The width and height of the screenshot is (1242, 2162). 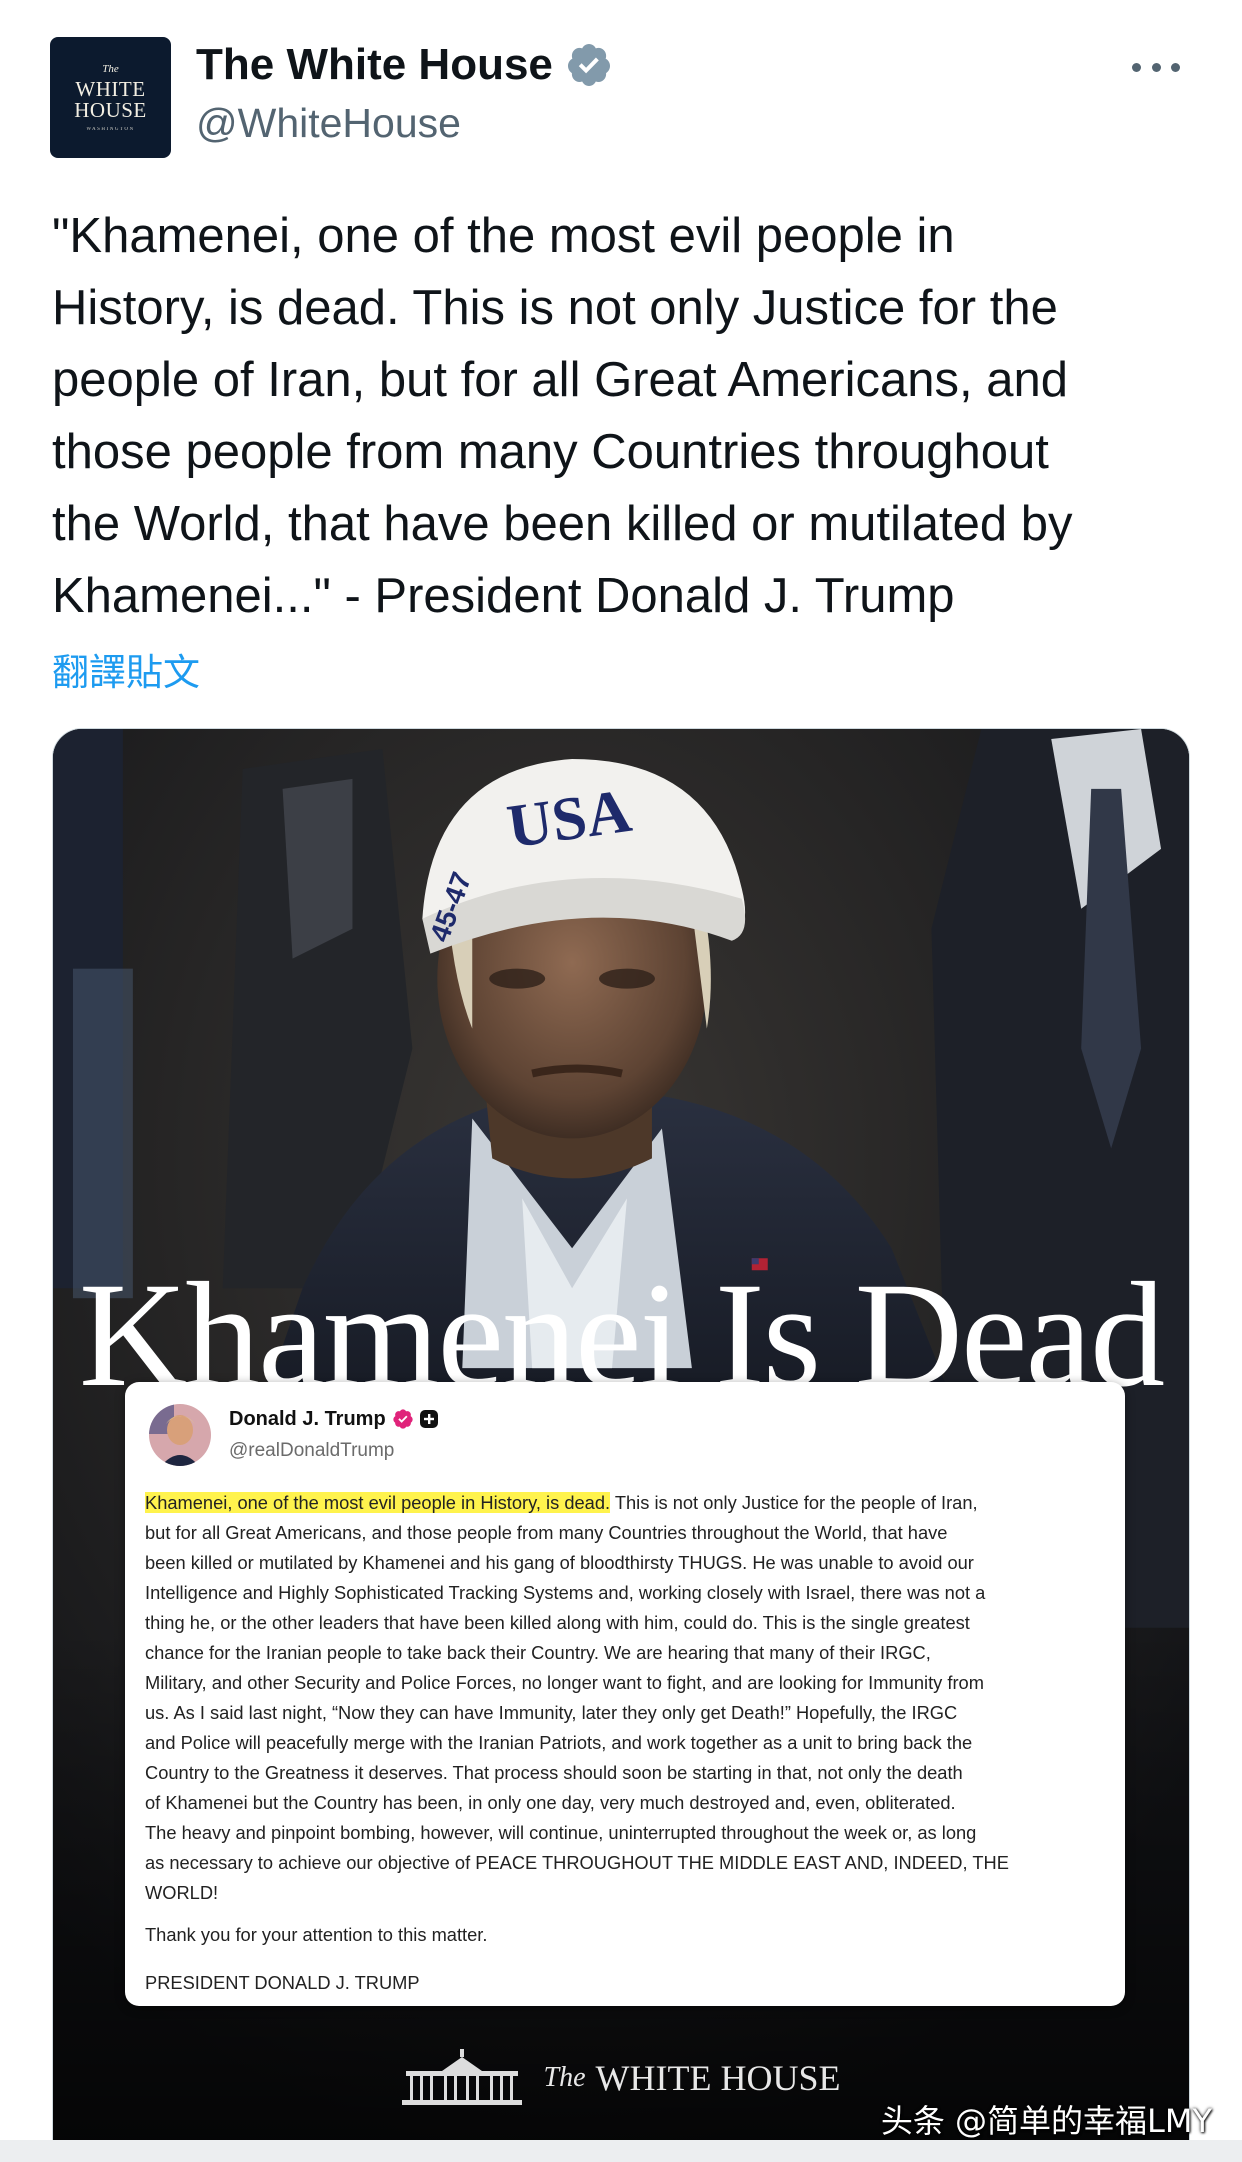 I want to click on white-house-building-icon, so click(x=461, y=2077).